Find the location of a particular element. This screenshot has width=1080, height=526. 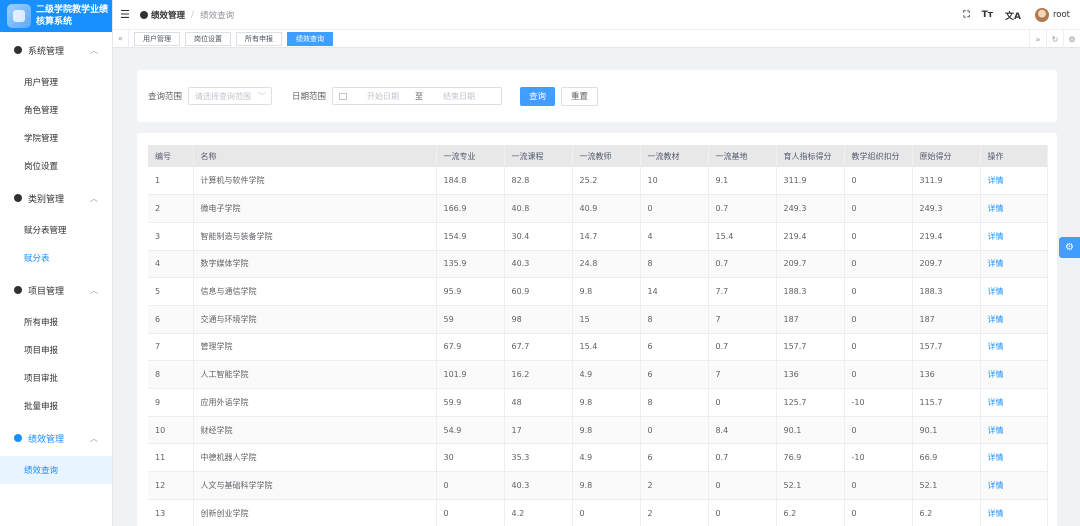

table-cell: 15.4 is located at coordinates (606, 347).